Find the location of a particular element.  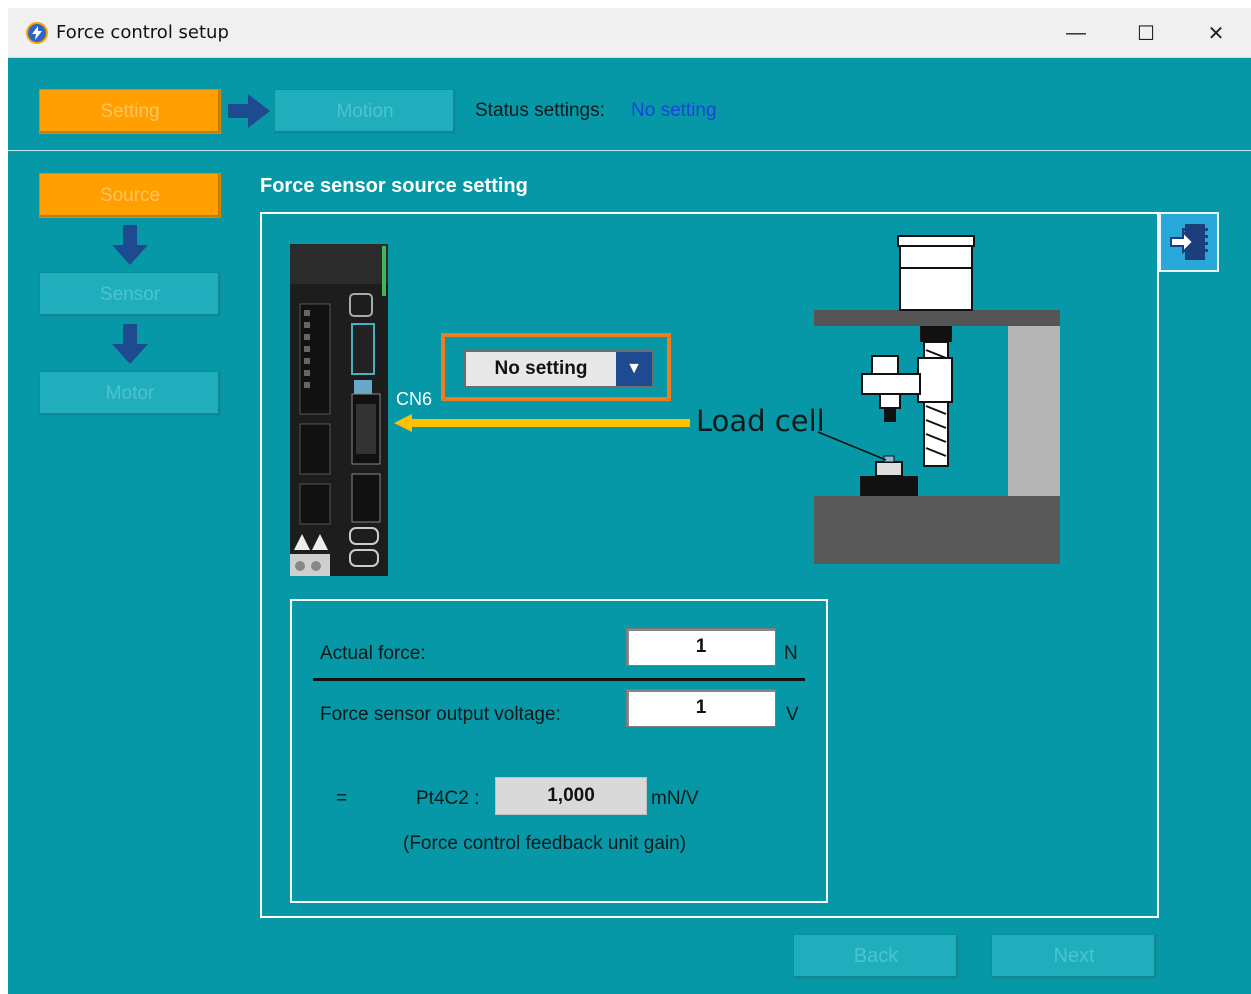

param-value: 1,000 is located at coordinates (571, 796).